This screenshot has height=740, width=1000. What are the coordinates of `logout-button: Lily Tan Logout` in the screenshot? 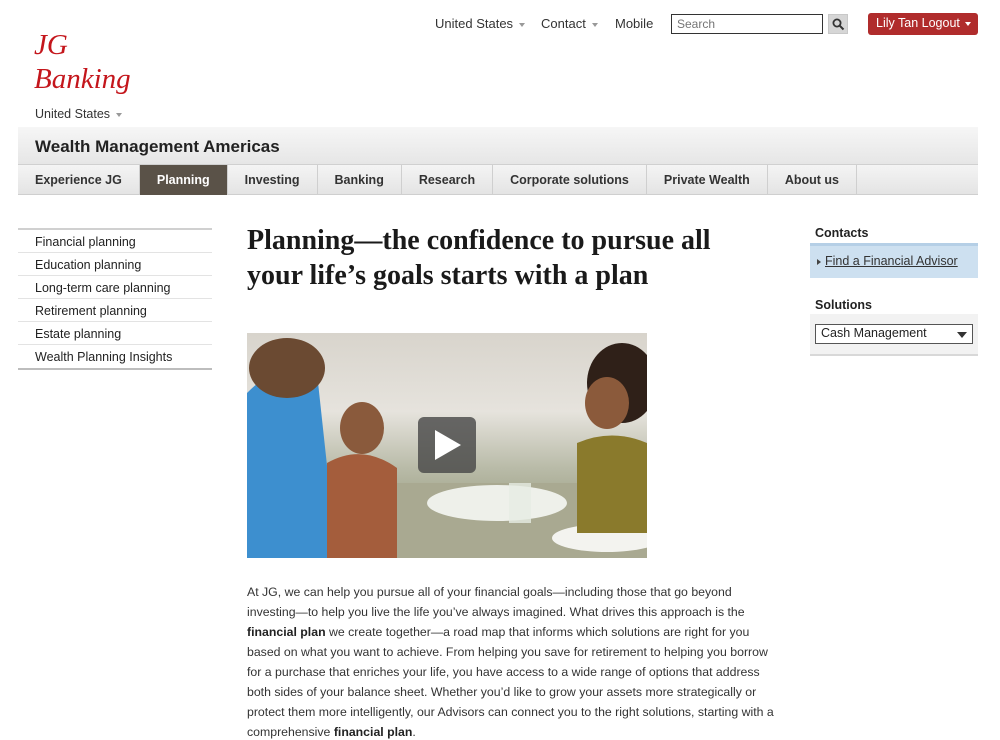 It's located at (923, 24).